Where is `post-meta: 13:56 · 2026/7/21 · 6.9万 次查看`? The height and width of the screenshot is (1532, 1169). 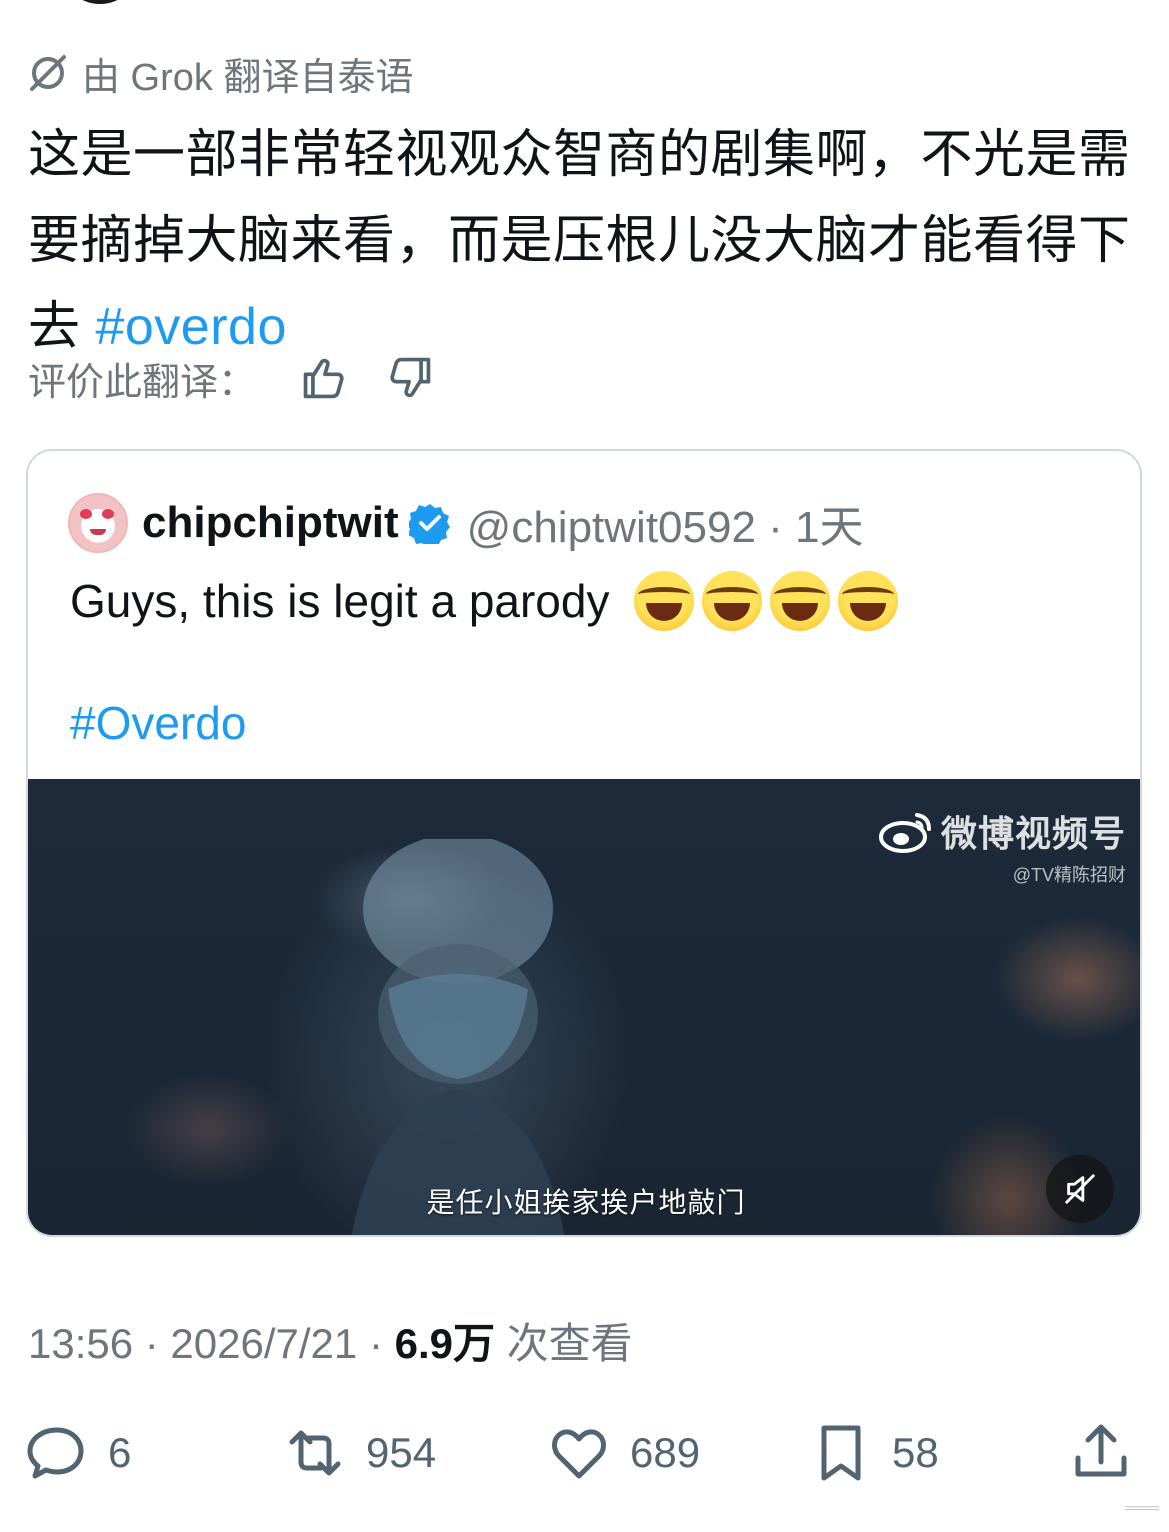
post-meta: 13:56 · 2026/7/21 · 6.9万 次查看 is located at coordinates (330, 1344).